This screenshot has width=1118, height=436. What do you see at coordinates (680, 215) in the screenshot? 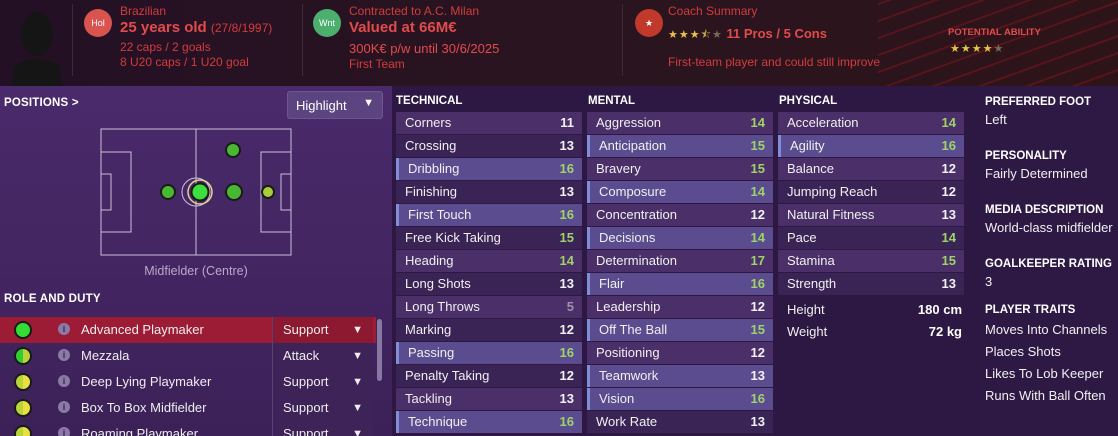
I see `attribute-row-mental: Concentration 12` at bounding box center [680, 215].